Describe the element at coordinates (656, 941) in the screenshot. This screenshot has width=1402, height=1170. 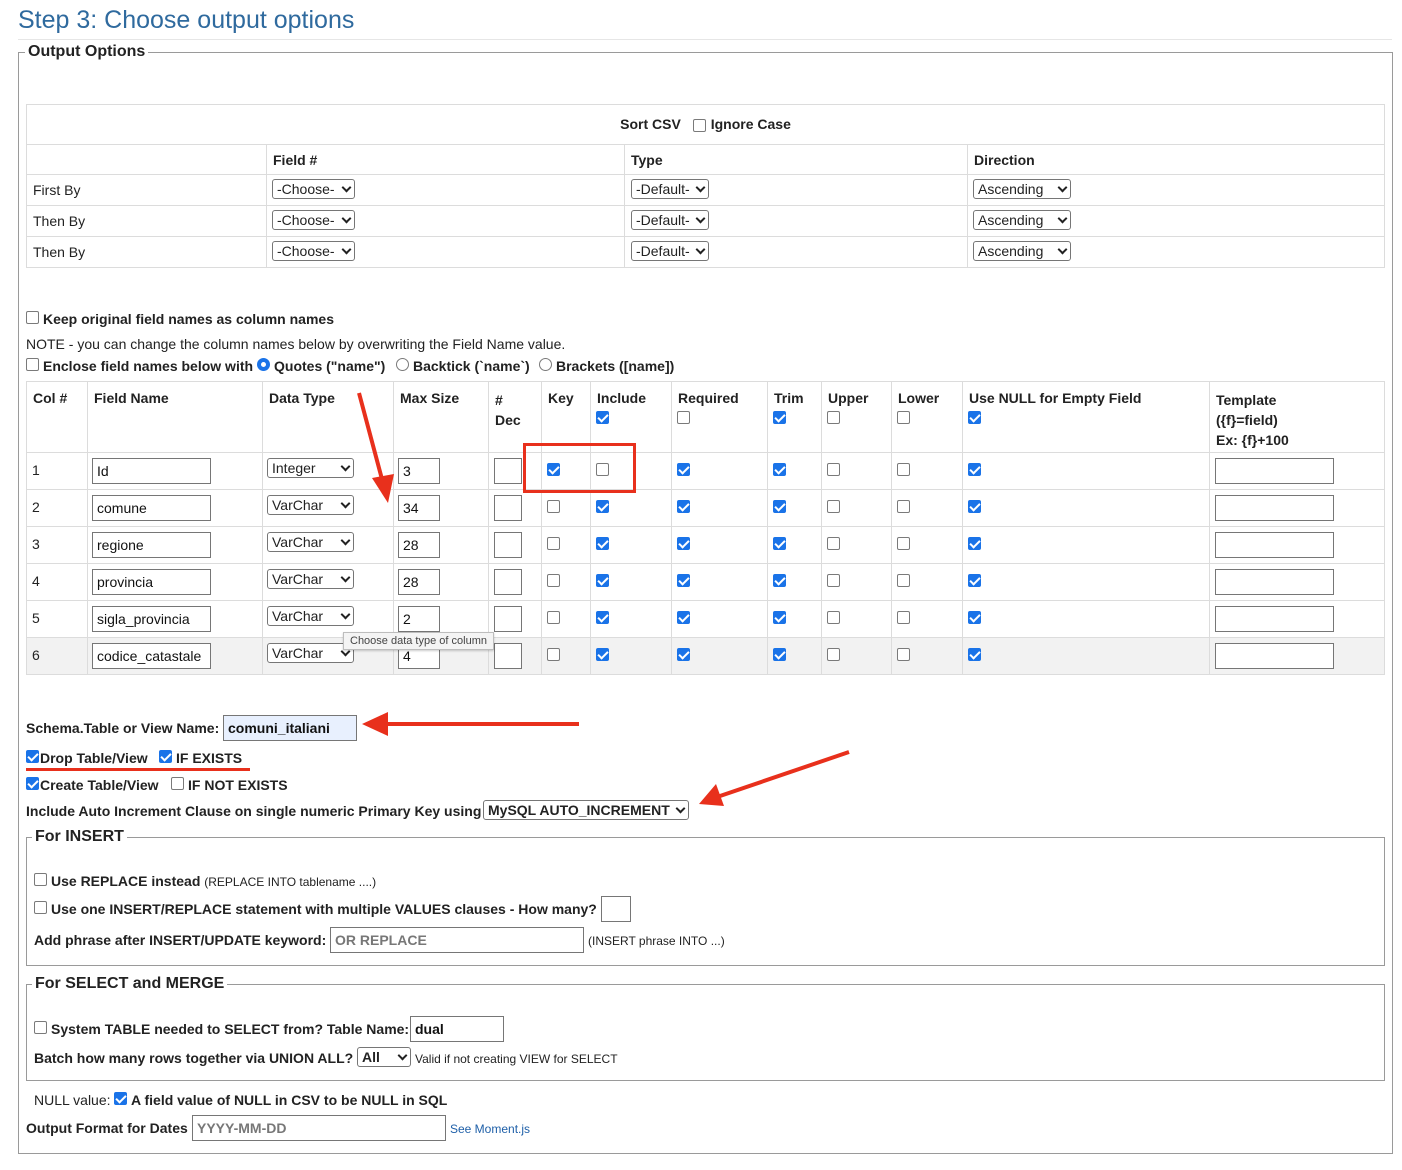
I see `phrase-hint: (INSERT phrase INTO ...)` at that location.